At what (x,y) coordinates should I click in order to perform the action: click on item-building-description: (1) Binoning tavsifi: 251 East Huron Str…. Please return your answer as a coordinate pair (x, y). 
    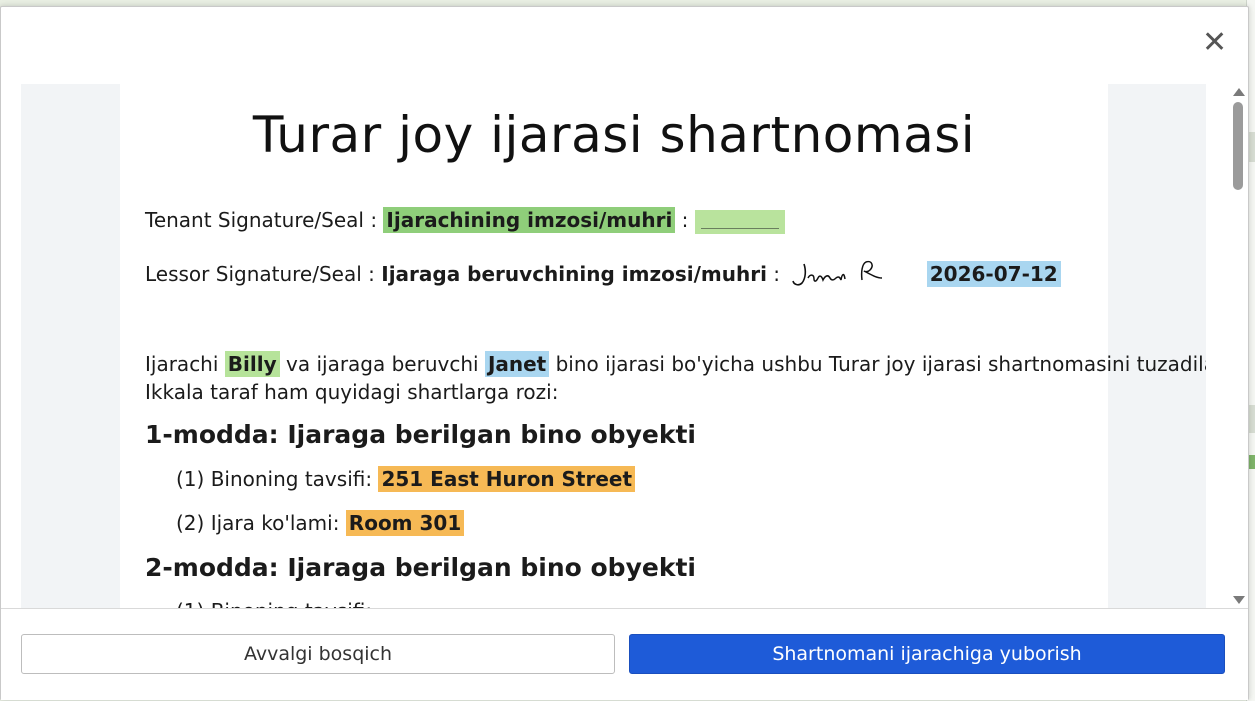
    Looking at the image, I should click on (406, 479).